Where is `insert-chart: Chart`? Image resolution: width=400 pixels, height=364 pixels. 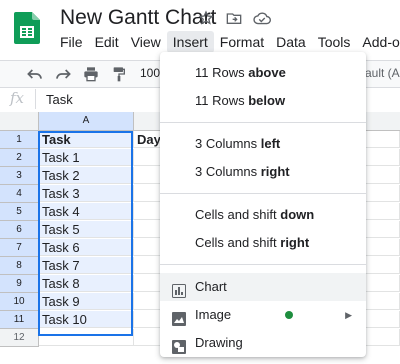 insert-chart: Chart is located at coordinates (263, 287).